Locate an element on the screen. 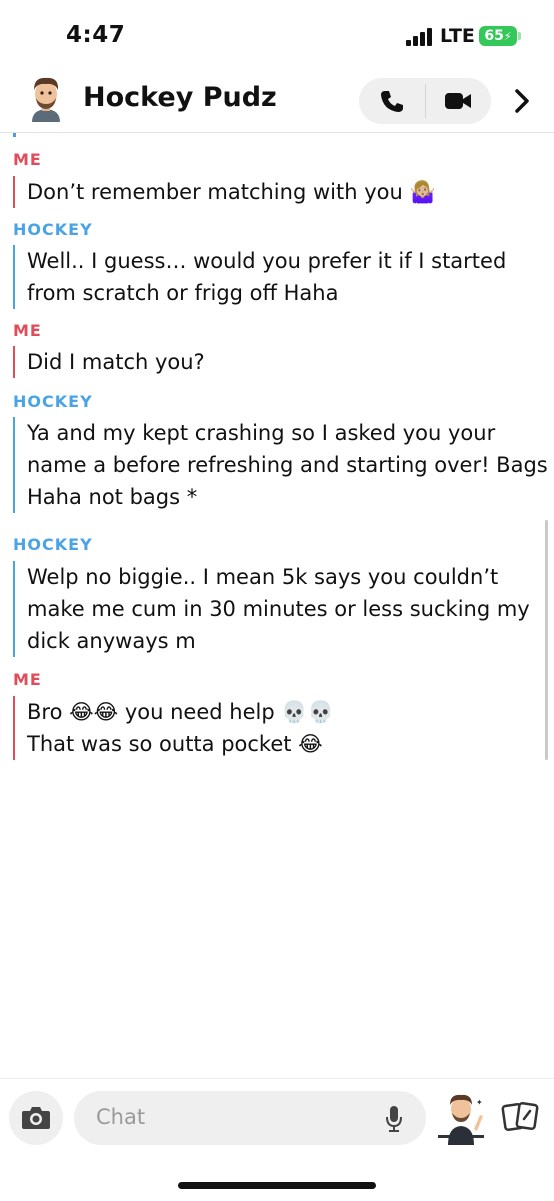 Image resolution: width=554 pixels, height=1201 pixels. microphone-icon is located at coordinates (394, 1119).